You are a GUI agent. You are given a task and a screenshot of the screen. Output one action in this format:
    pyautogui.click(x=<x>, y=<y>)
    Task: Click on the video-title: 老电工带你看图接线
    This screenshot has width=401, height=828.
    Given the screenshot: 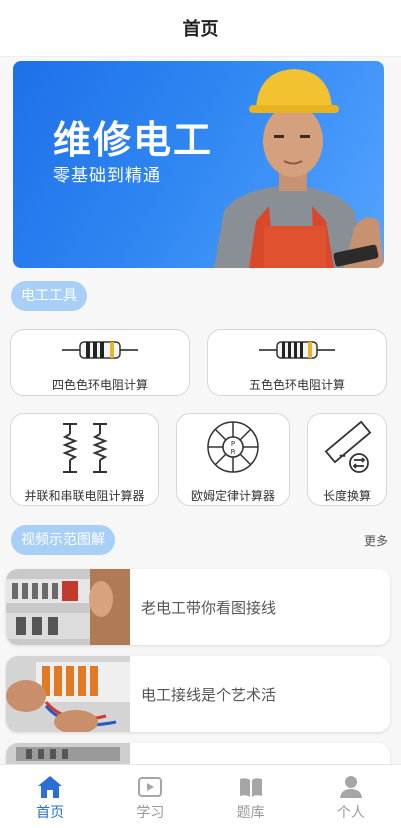 What is the action you would take?
    pyautogui.click(x=209, y=607)
    